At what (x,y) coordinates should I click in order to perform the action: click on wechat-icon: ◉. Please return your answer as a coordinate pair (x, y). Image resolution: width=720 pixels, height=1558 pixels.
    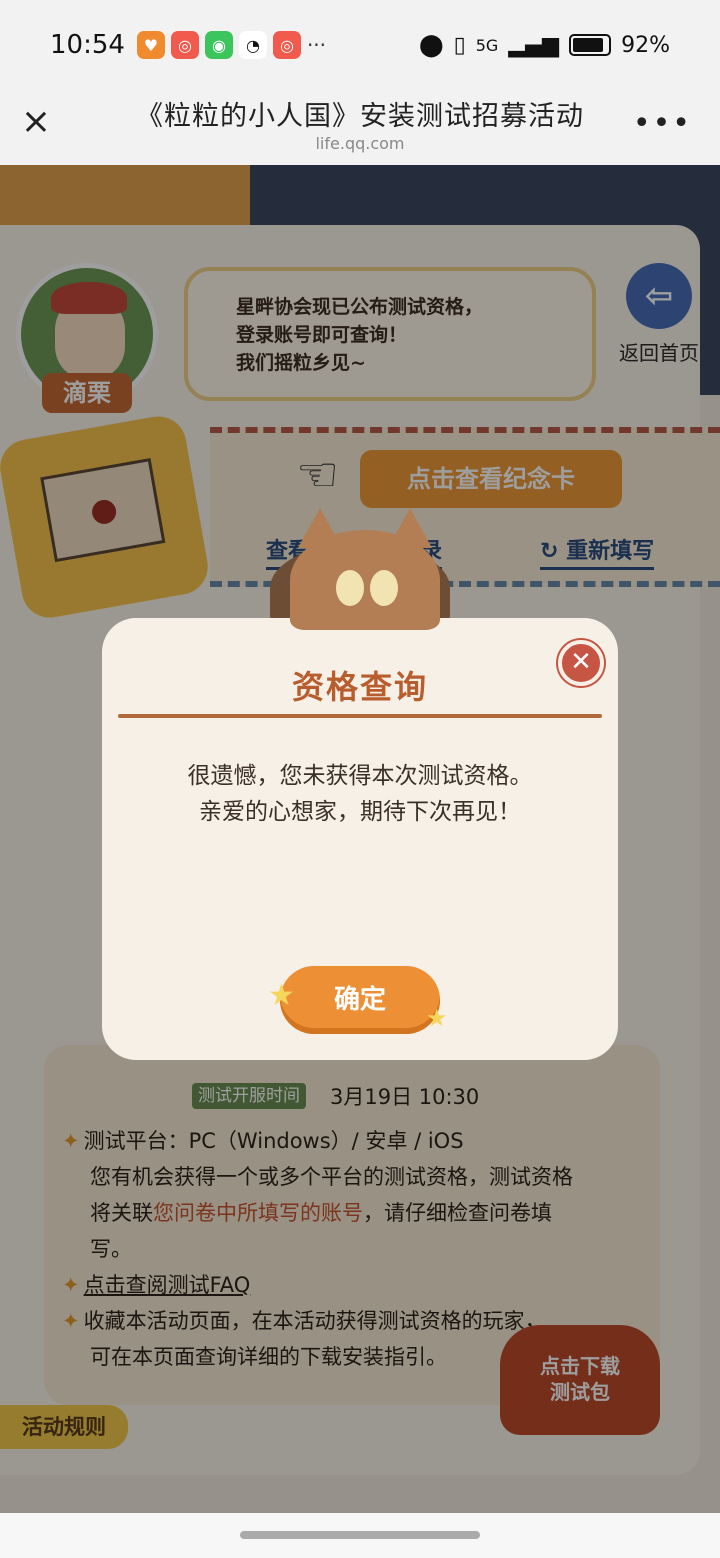
    Looking at the image, I should click on (218, 45).